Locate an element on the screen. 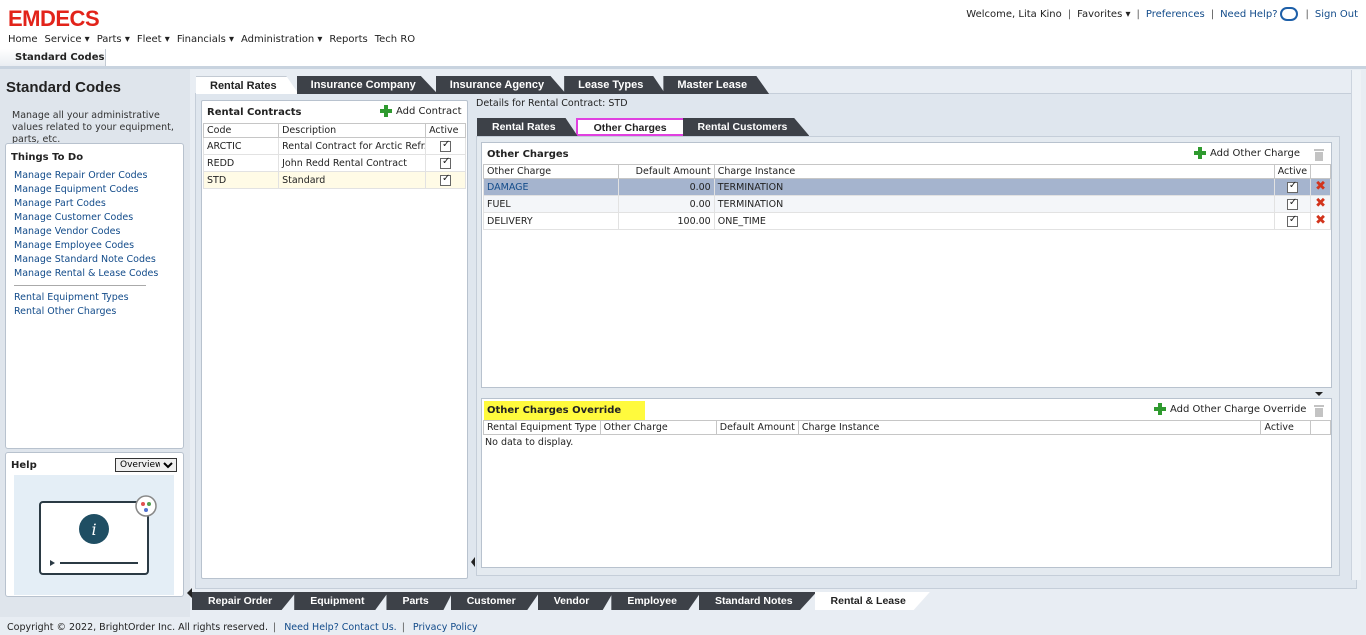  tab-parts: Parts is located at coordinates (419, 601).